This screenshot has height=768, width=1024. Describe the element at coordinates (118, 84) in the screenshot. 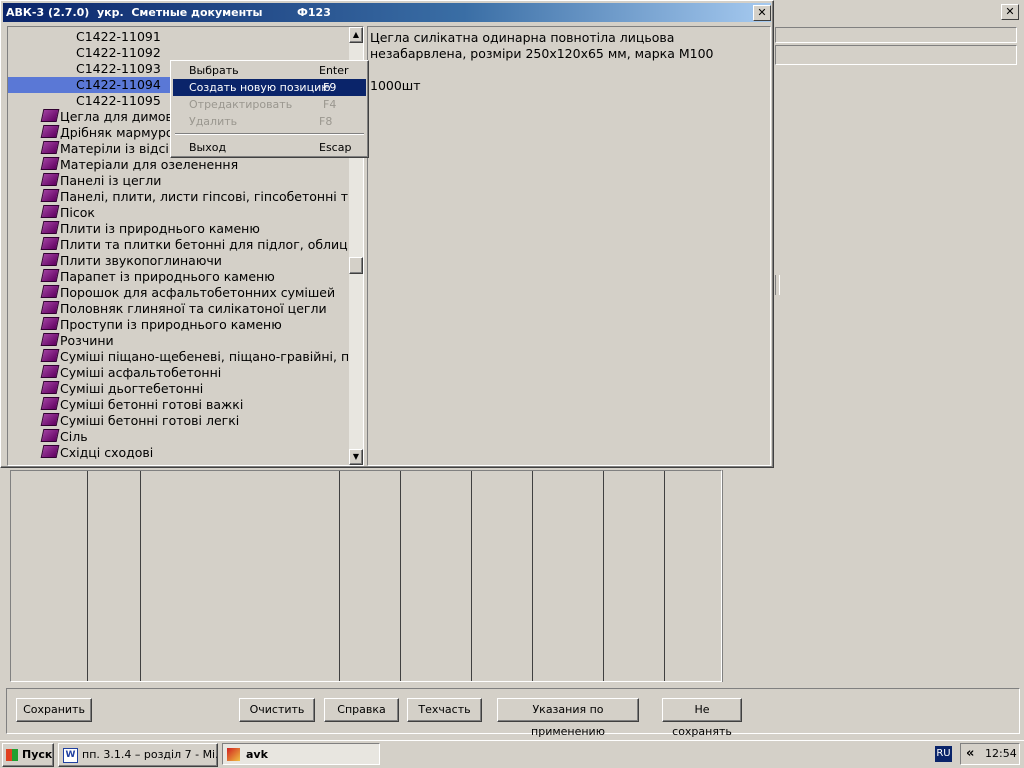

I see `tree-item-label: С1422-11094` at that location.